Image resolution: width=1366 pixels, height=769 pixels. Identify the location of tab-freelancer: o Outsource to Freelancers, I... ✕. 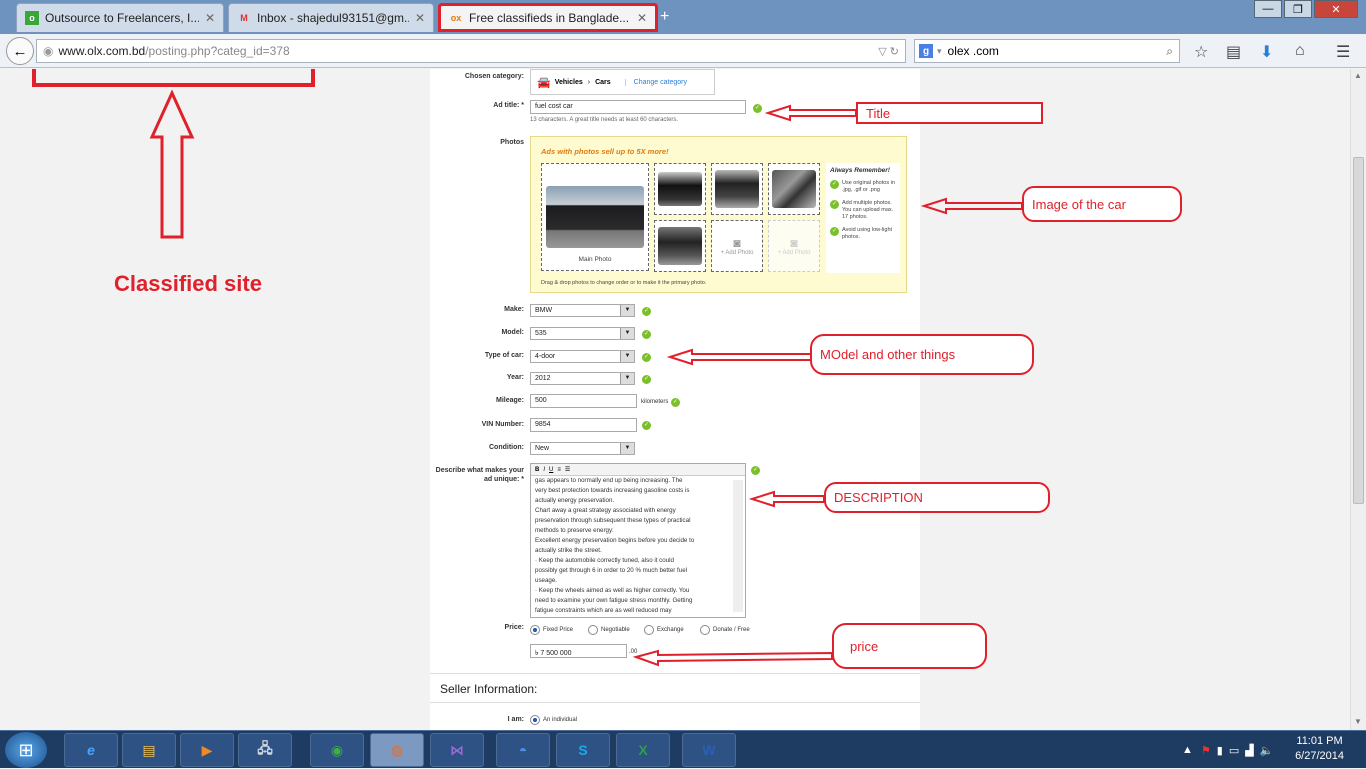
(120, 17).